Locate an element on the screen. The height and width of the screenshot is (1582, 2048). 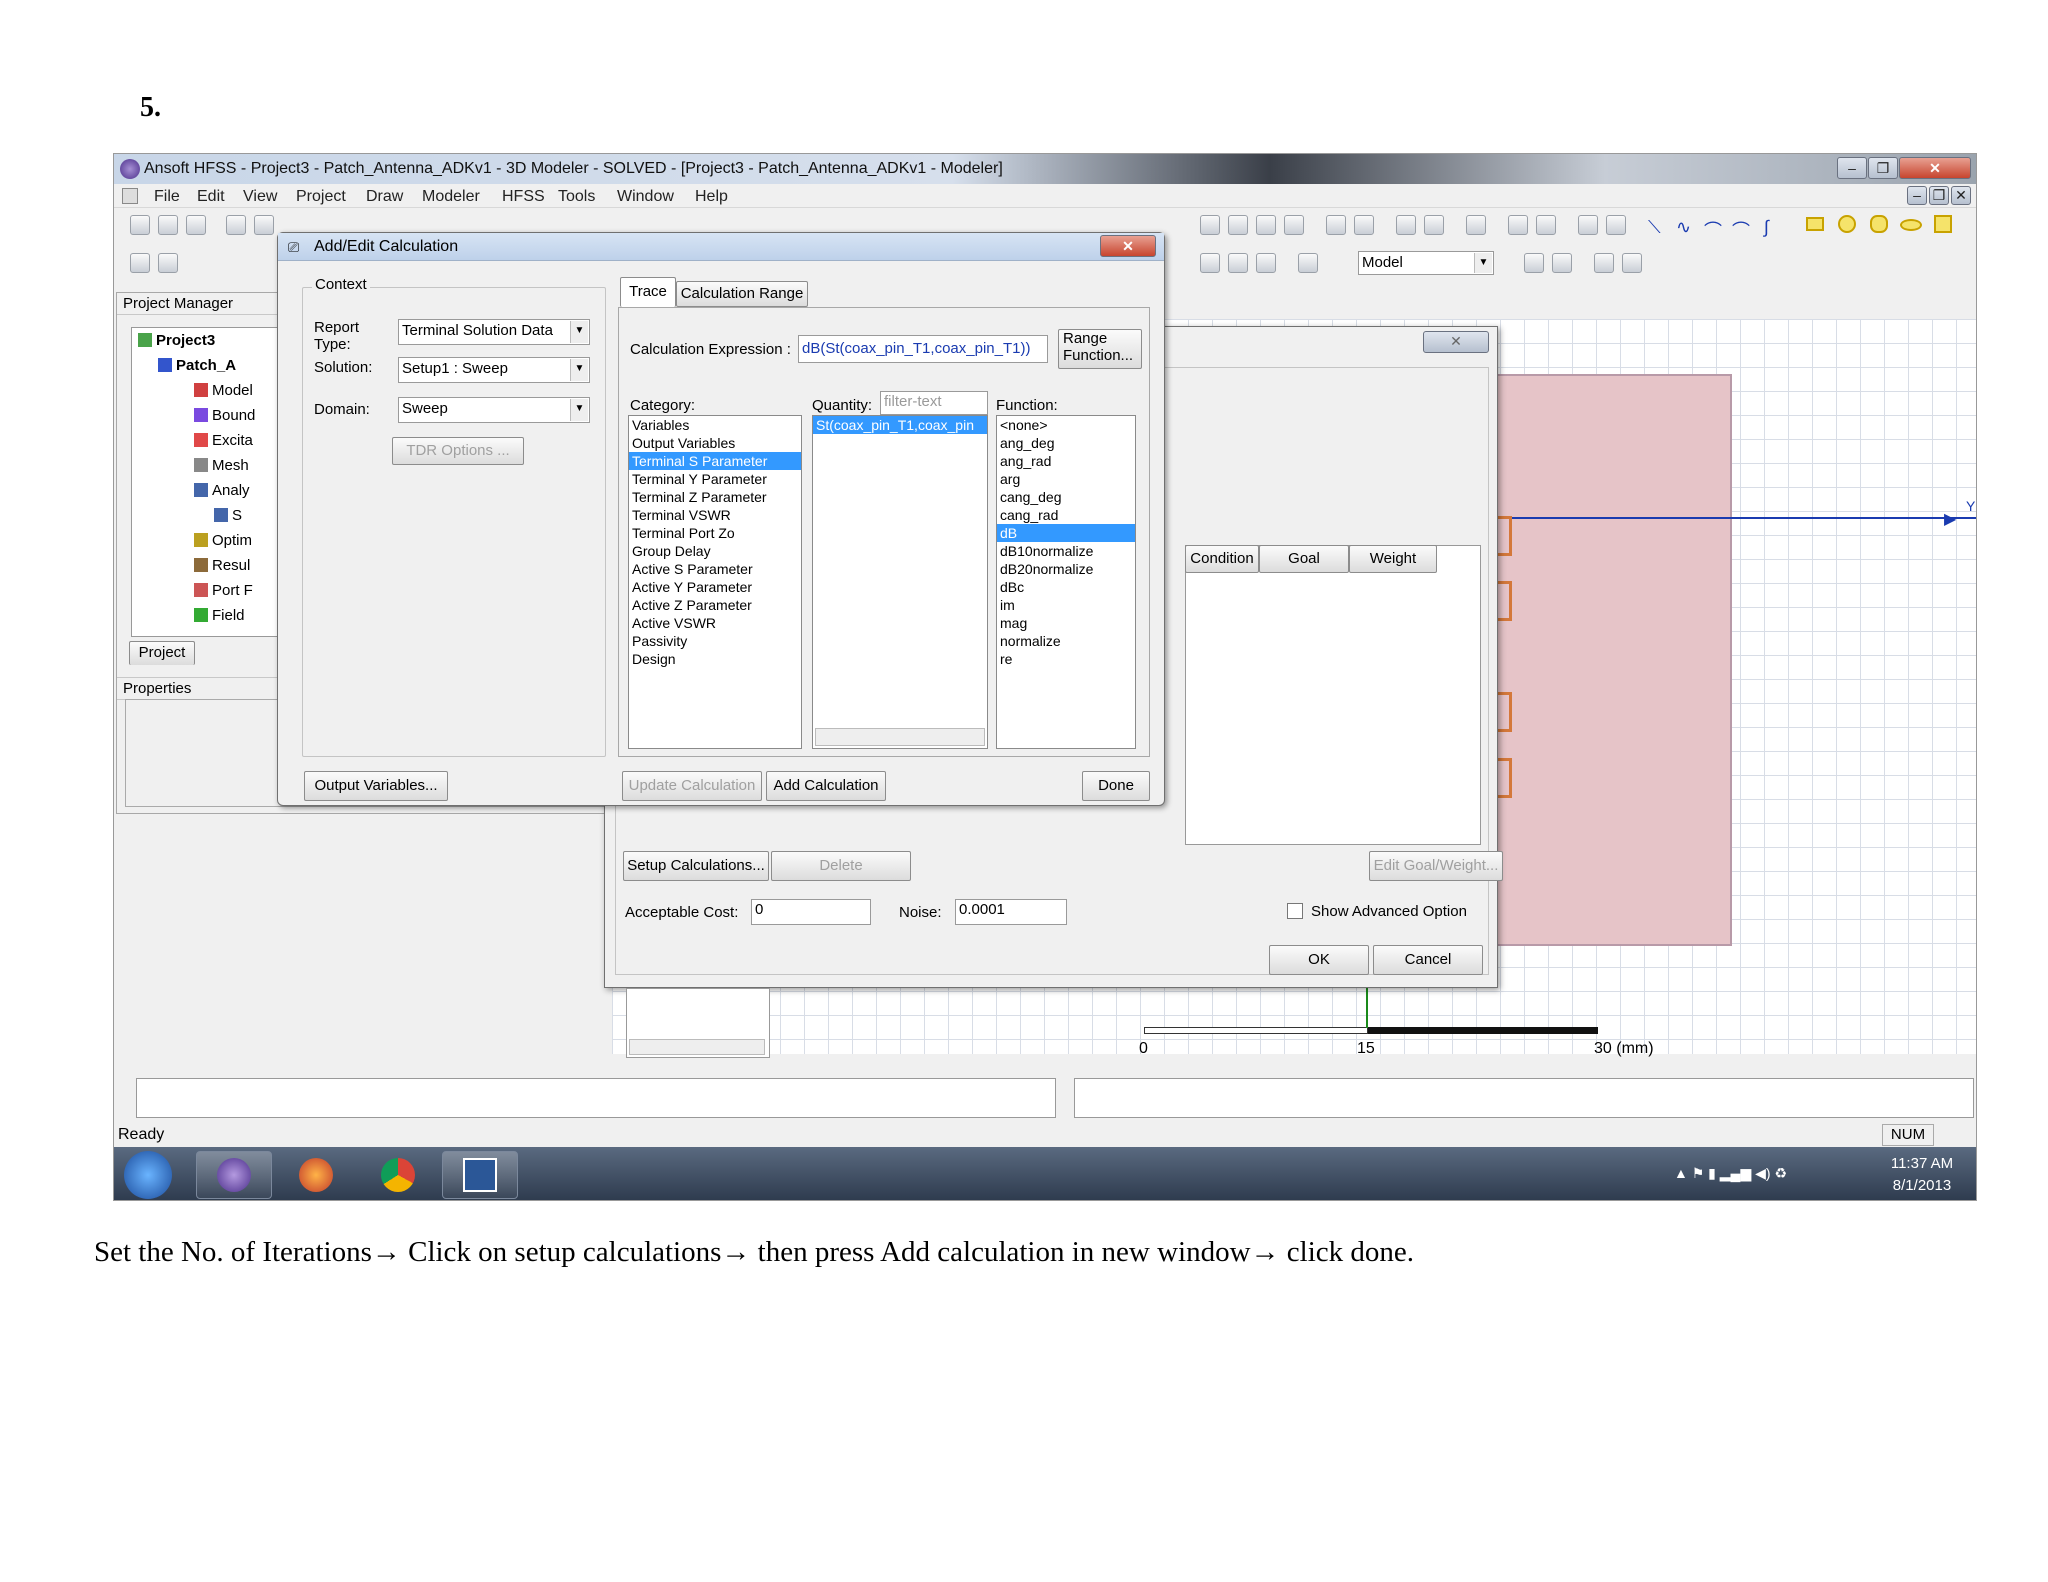
menu-tools: Tools is located at coordinates (576, 197).